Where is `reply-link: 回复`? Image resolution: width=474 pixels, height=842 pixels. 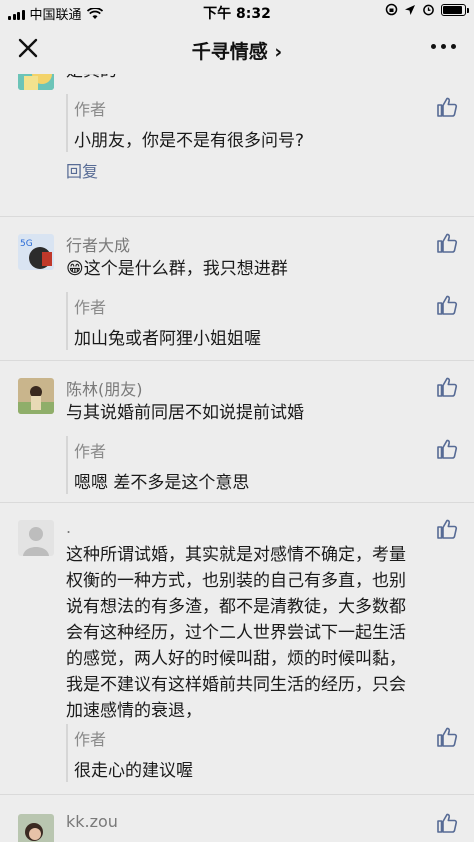
reply-link: 回复 is located at coordinates (82, 170).